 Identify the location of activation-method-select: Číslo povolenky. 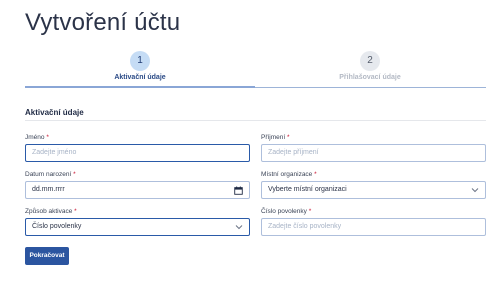
(137, 227).